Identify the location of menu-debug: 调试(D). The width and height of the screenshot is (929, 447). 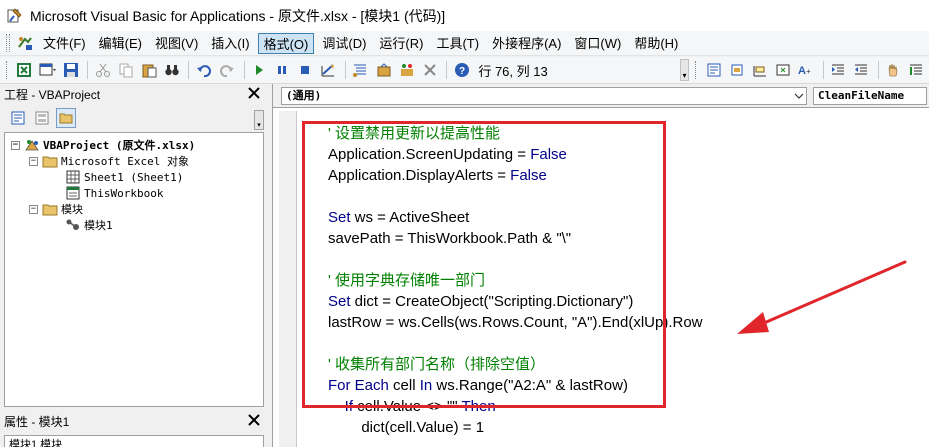
(344, 43).